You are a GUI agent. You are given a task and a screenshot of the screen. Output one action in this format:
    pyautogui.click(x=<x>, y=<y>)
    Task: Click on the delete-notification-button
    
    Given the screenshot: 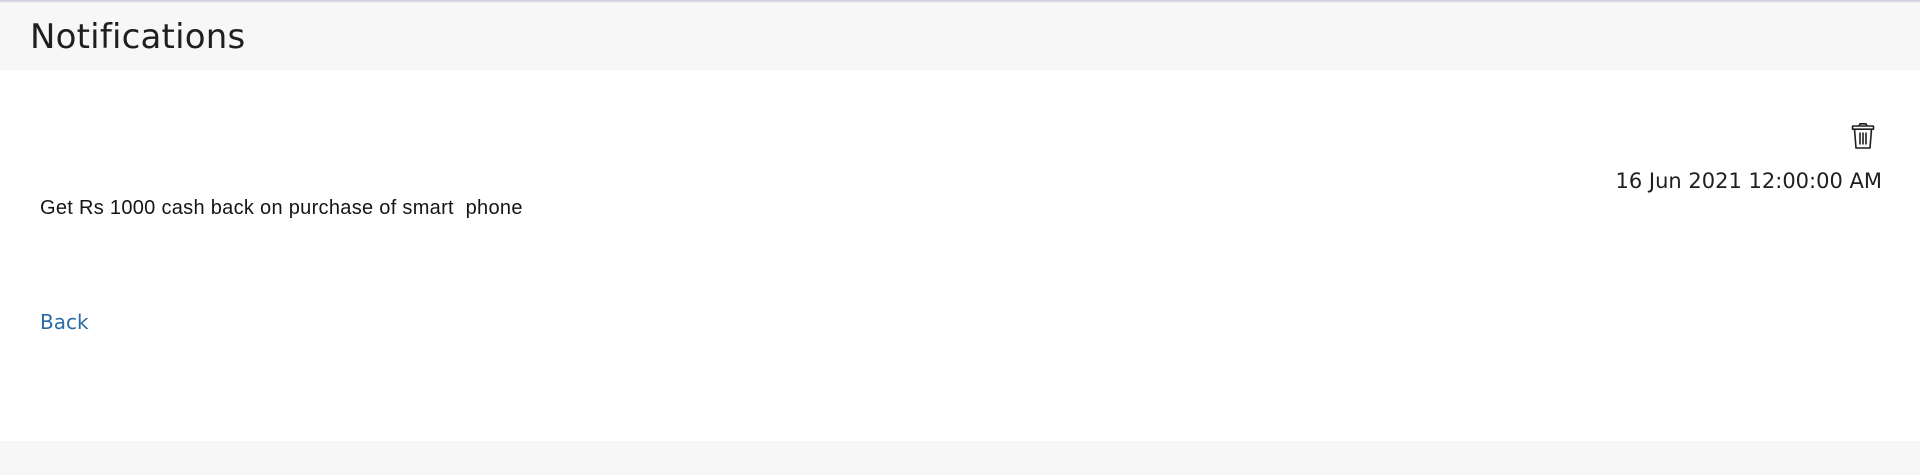 What is the action you would take?
    pyautogui.click(x=1863, y=136)
    